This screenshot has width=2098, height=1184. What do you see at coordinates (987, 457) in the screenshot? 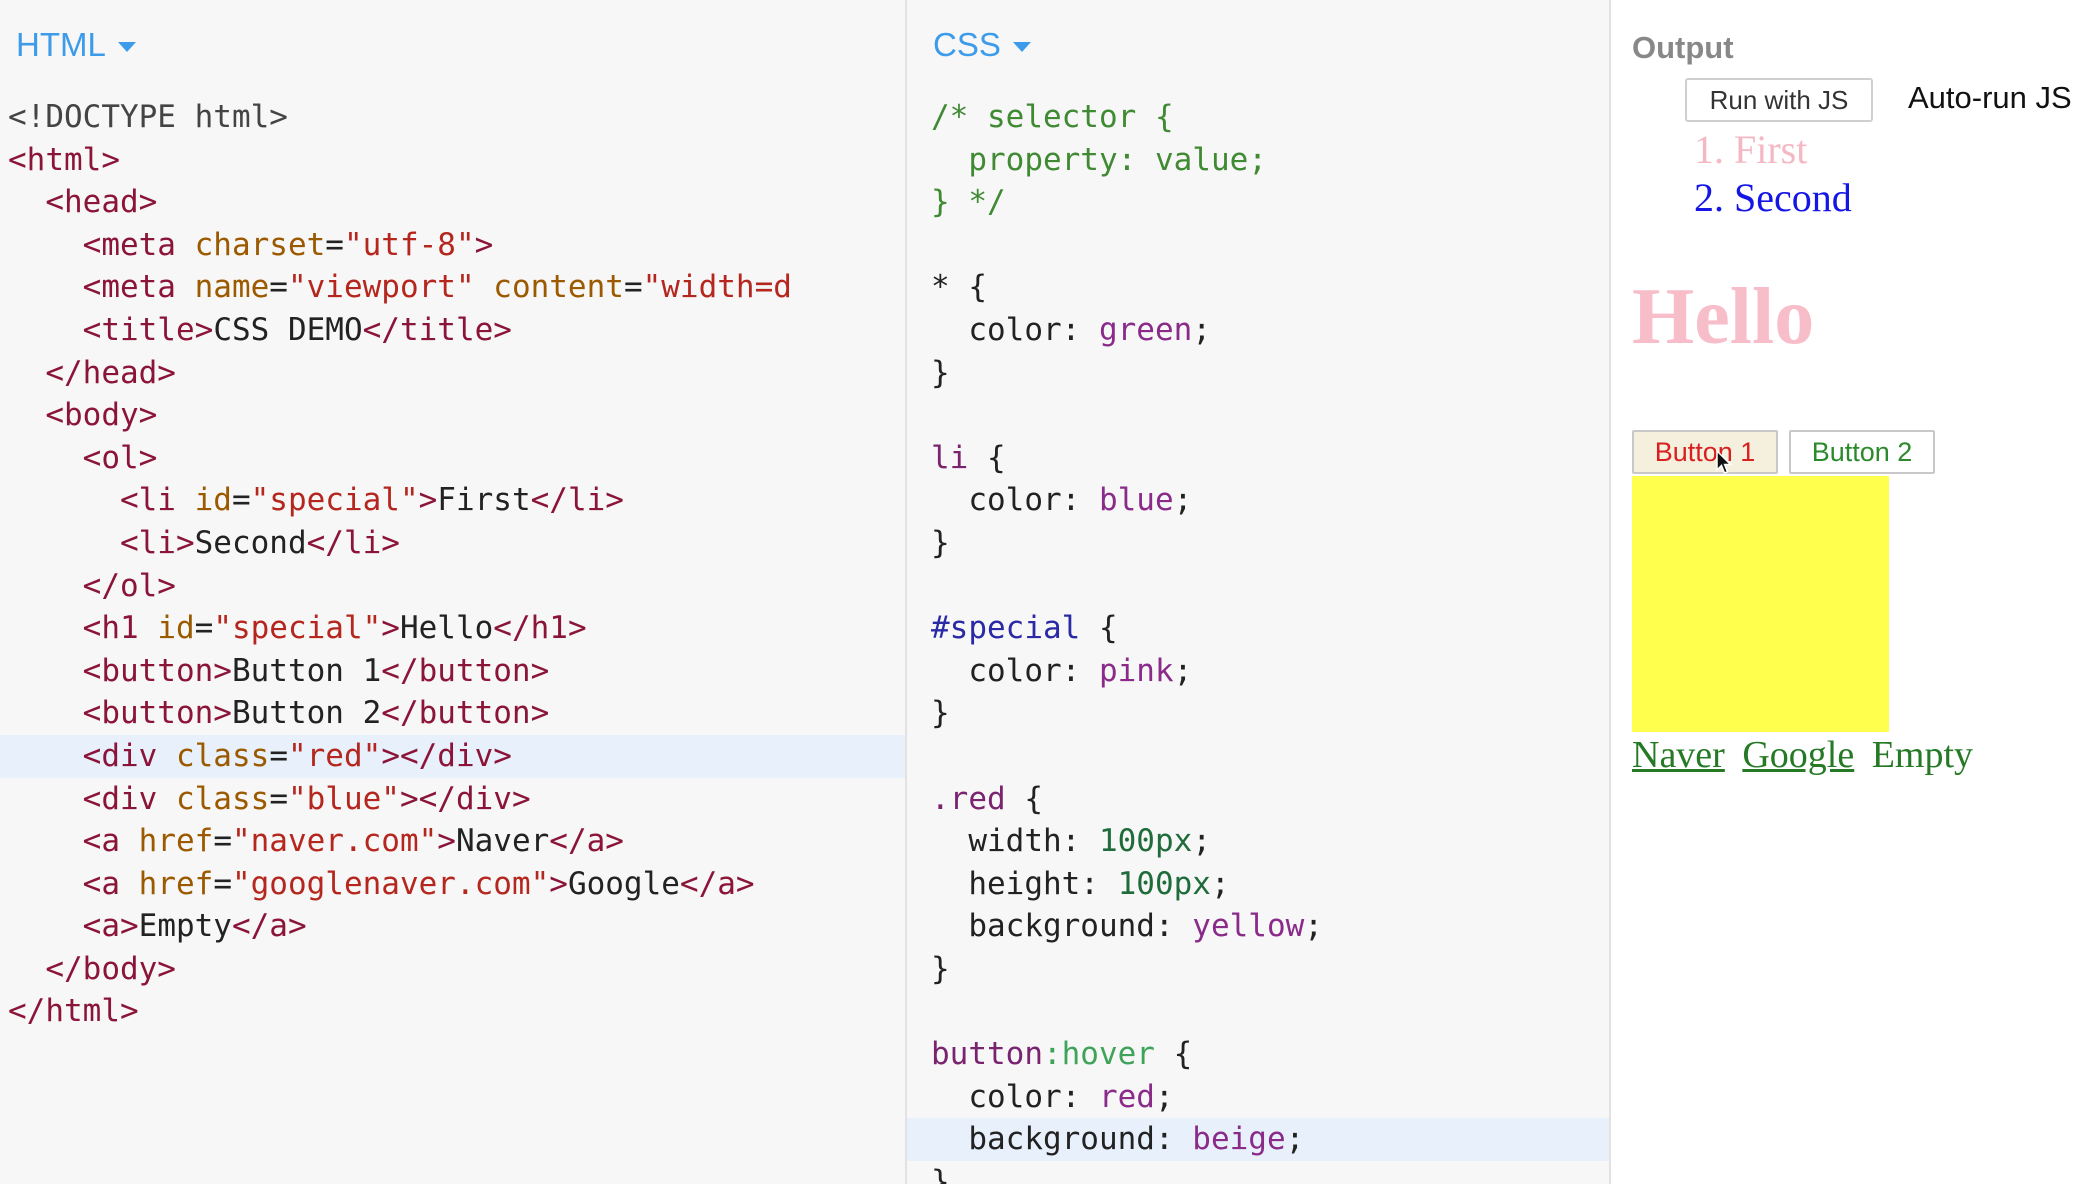
I see `css-code-token: {` at bounding box center [987, 457].